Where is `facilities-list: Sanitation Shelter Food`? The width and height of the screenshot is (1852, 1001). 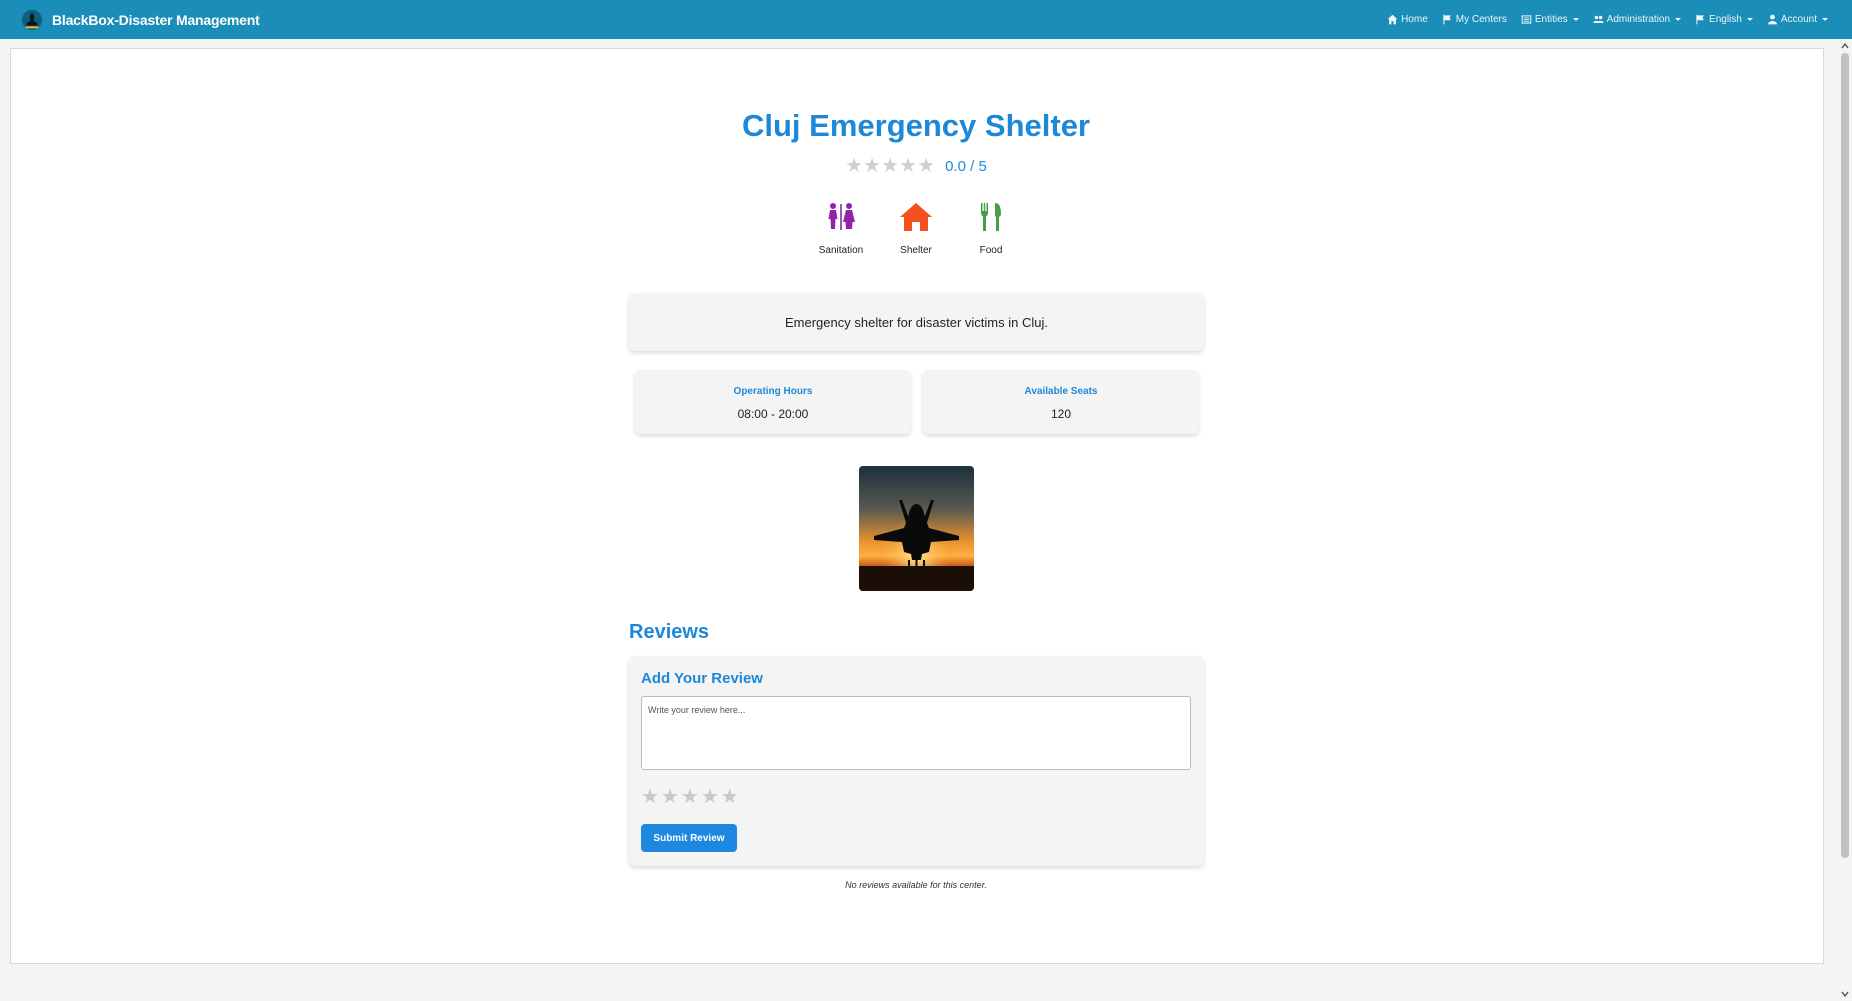
facilities-list: Sanitation Shelter Food is located at coordinates (916, 228).